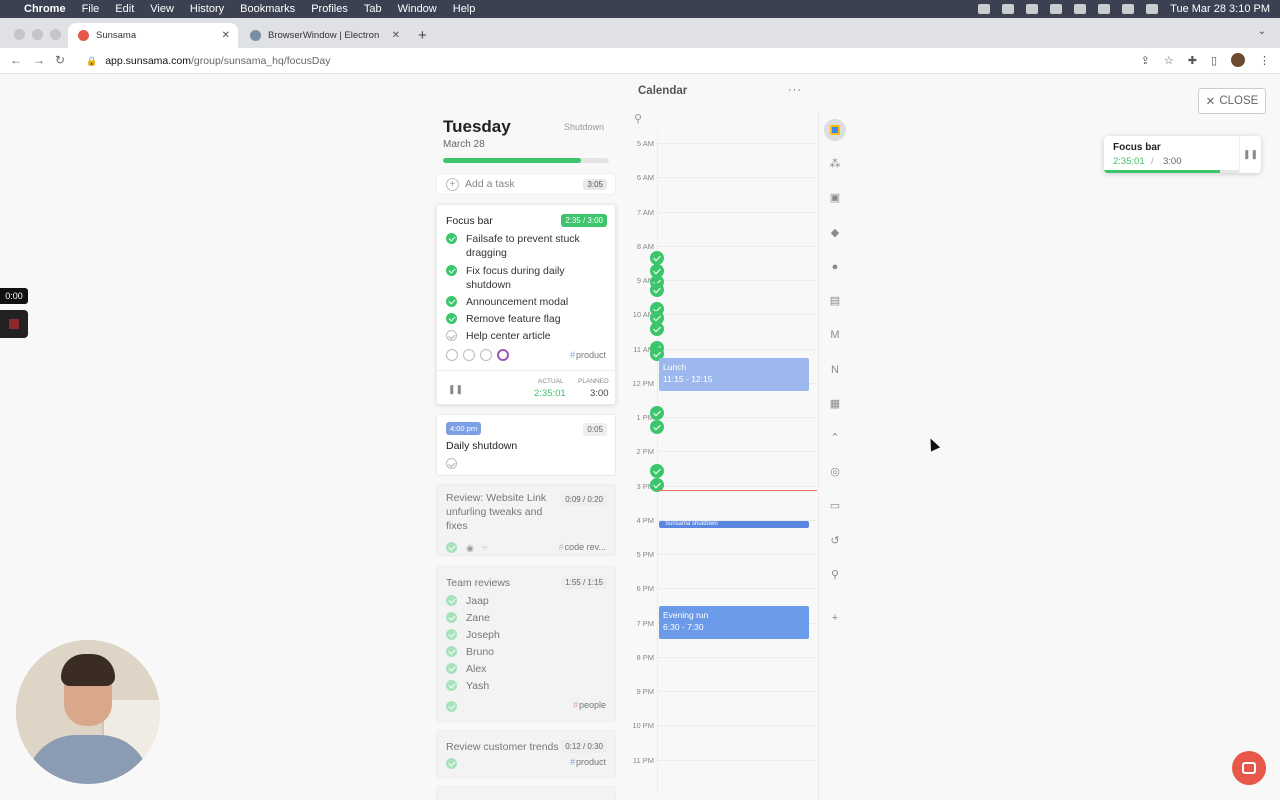  What do you see at coordinates (1080, 9) in the screenshot?
I see `wifi-icon` at bounding box center [1080, 9].